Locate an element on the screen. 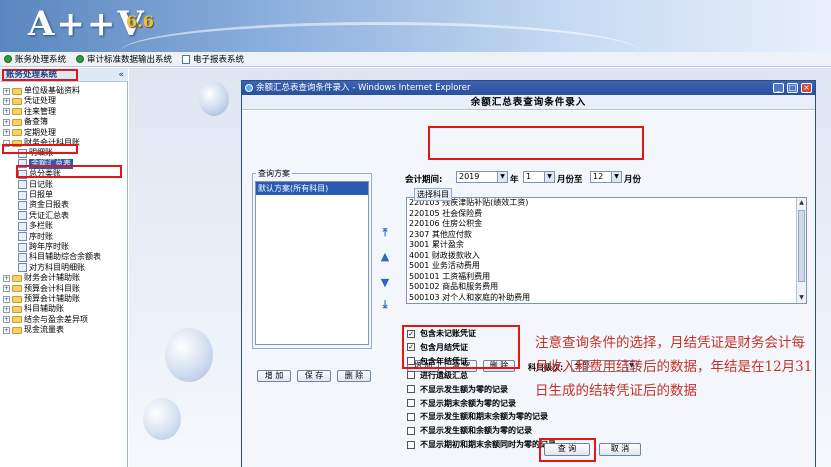  to-month-select: 12 ▼ is located at coordinates (606, 177).